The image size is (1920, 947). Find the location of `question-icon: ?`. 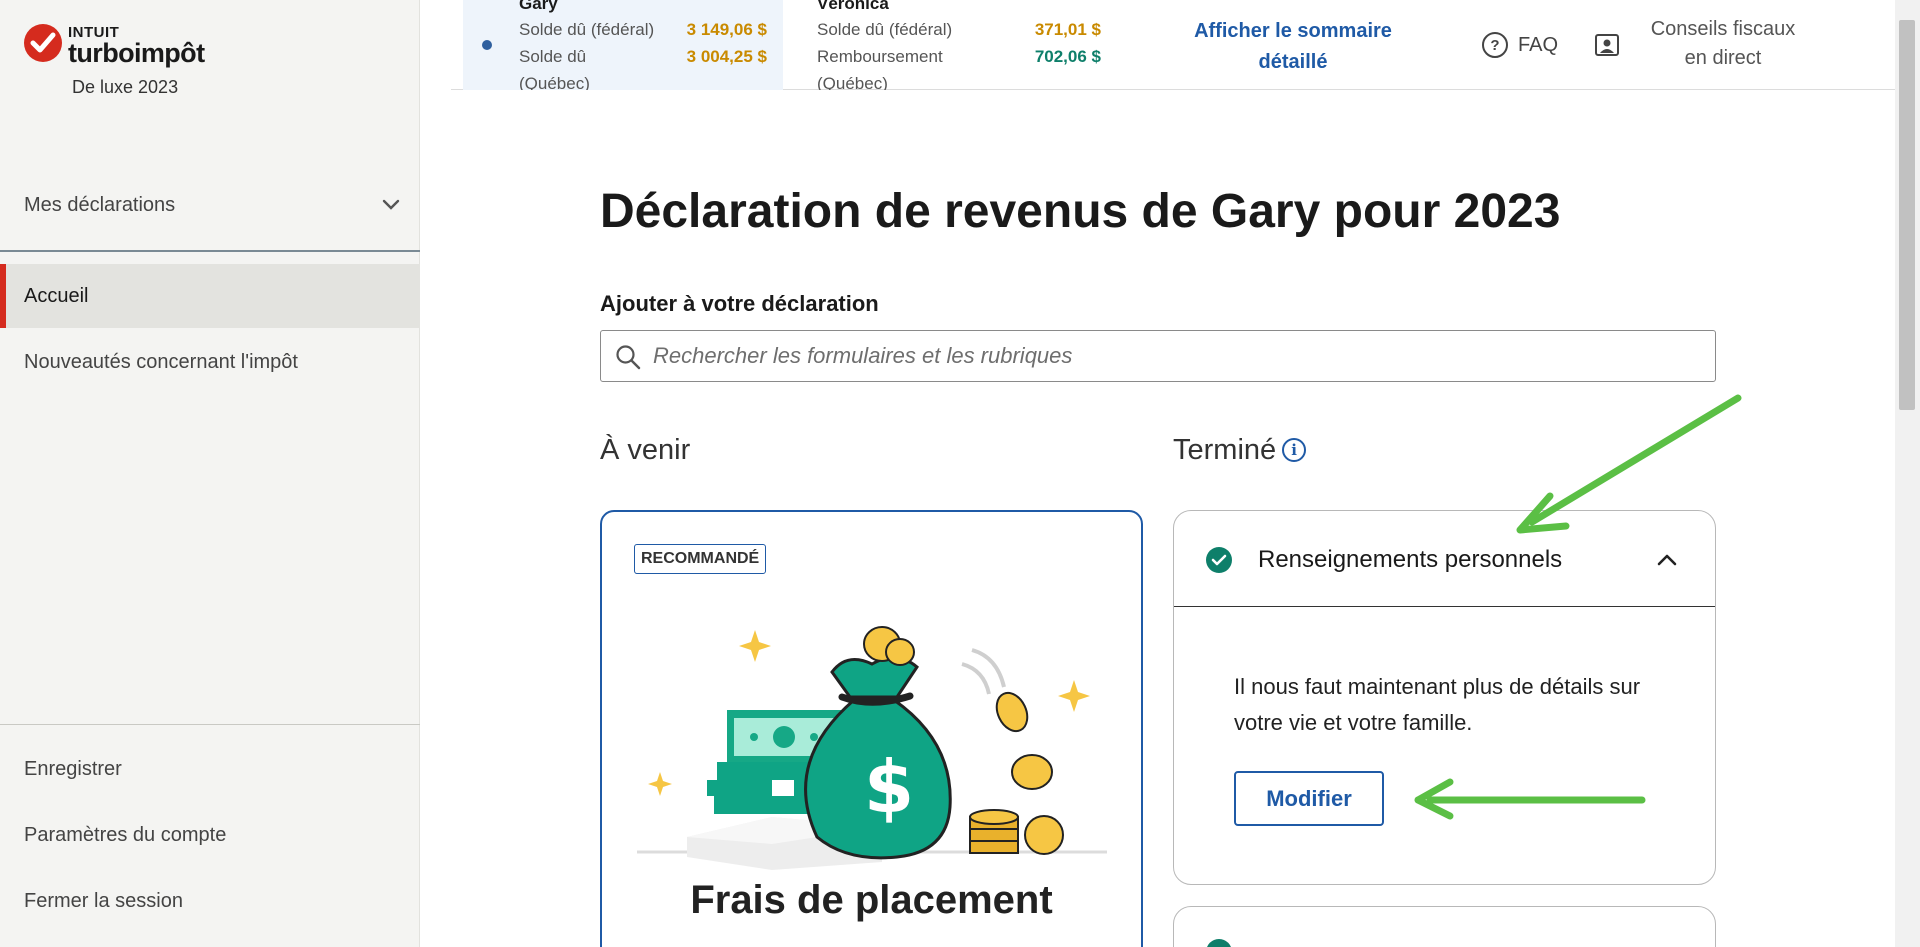

question-icon: ? is located at coordinates (1495, 45).